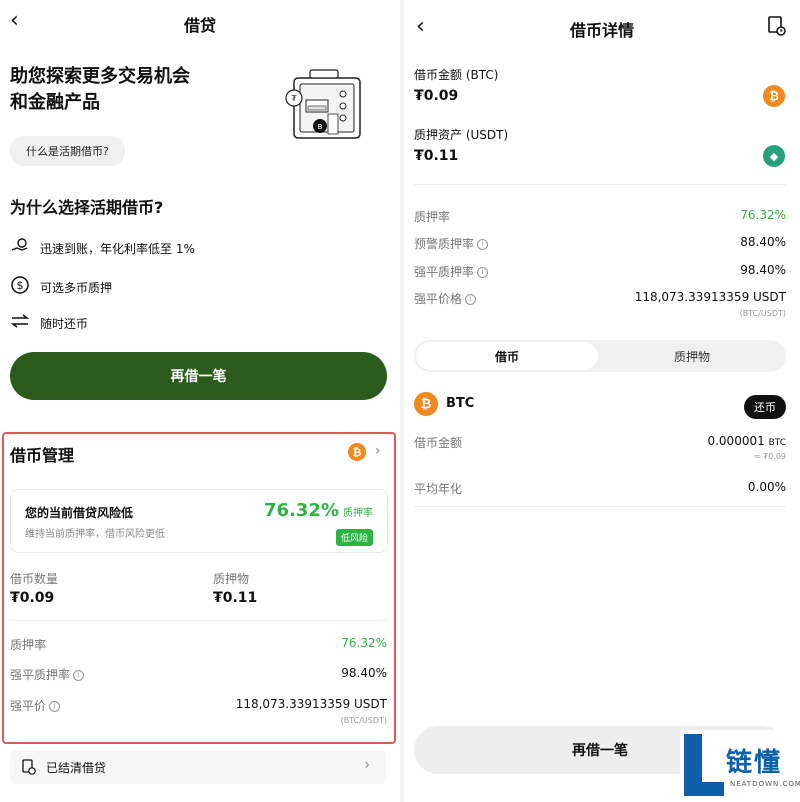 This screenshot has width=800, height=802. I want to click on collateral-label: 质押物, so click(231, 579).